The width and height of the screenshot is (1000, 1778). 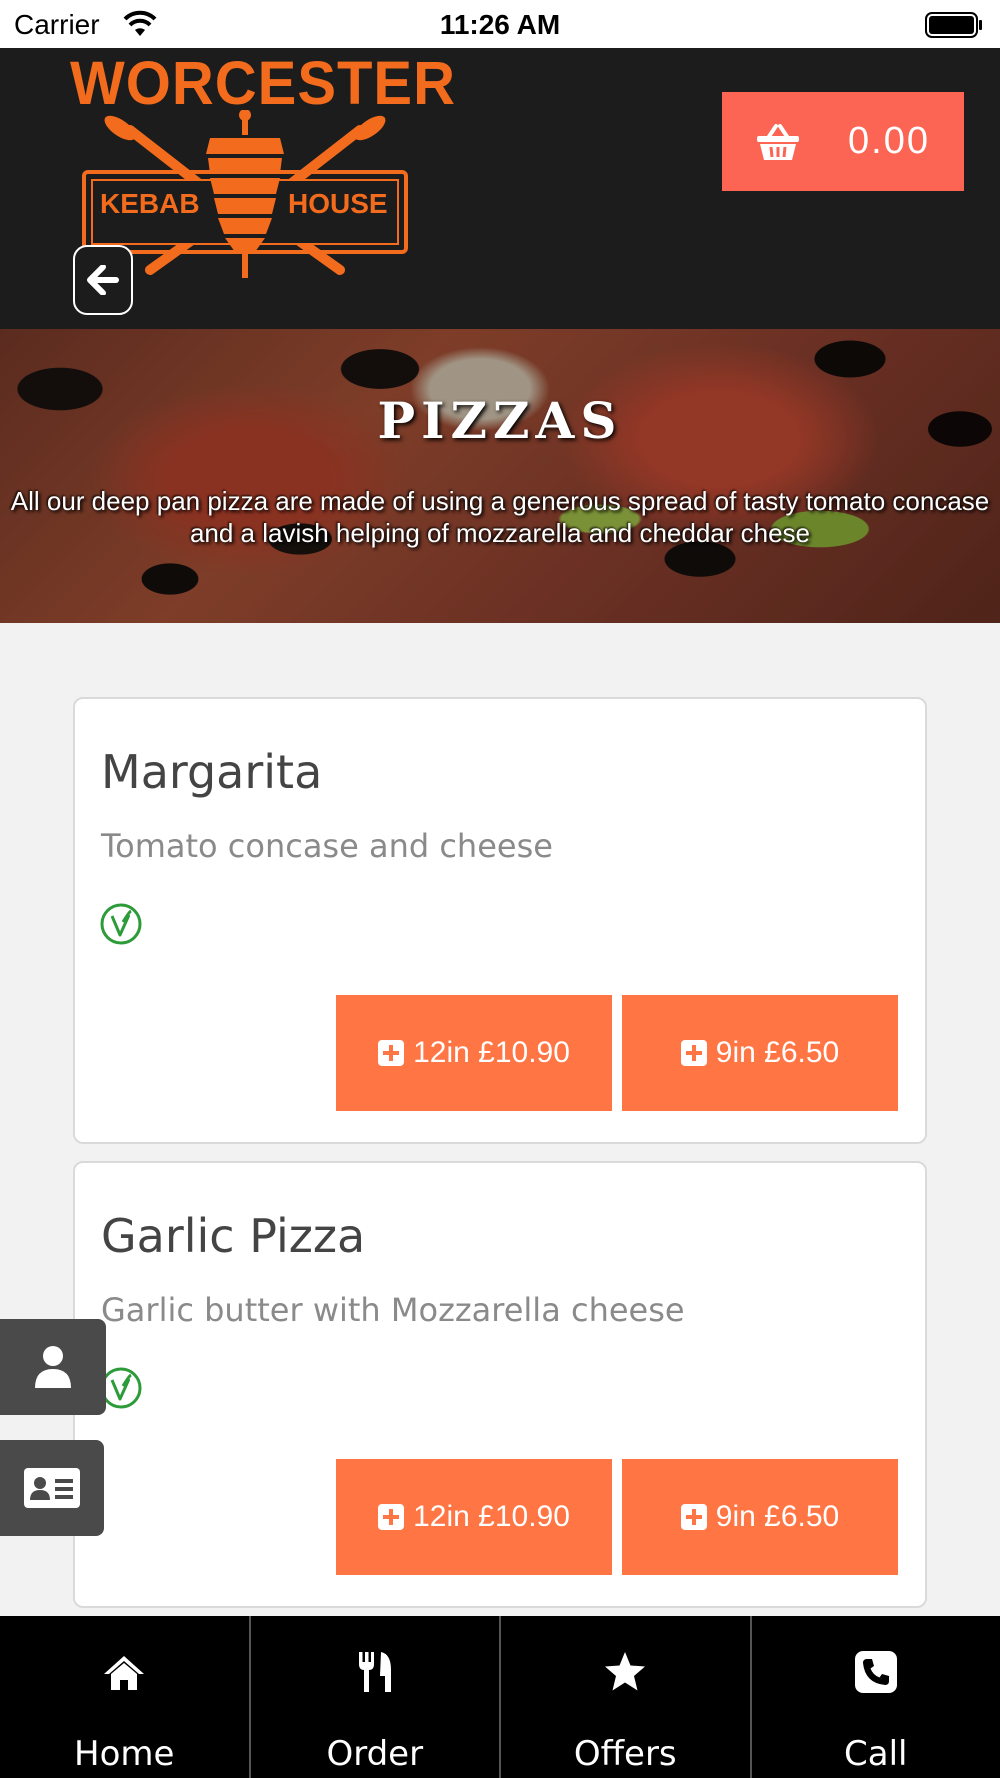 I want to click on star-icon, so click(x=625, y=1671).